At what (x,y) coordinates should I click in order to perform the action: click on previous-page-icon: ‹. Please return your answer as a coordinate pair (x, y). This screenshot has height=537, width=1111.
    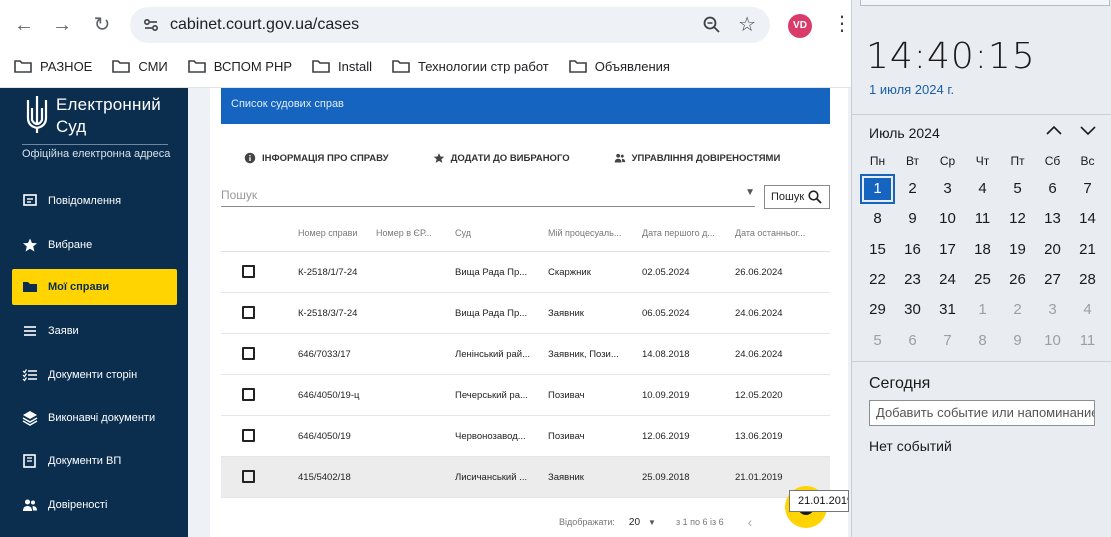
    Looking at the image, I should click on (750, 522).